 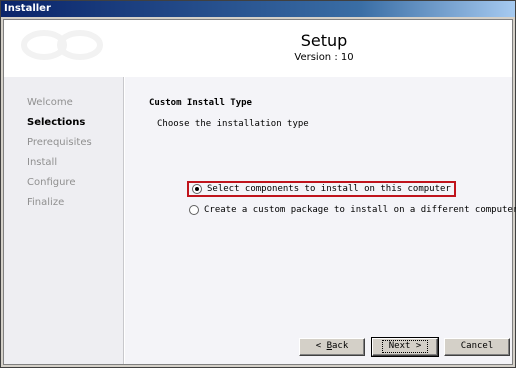 What do you see at coordinates (27, 8) in the screenshot?
I see `window-title: Installer` at bounding box center [27, 8].